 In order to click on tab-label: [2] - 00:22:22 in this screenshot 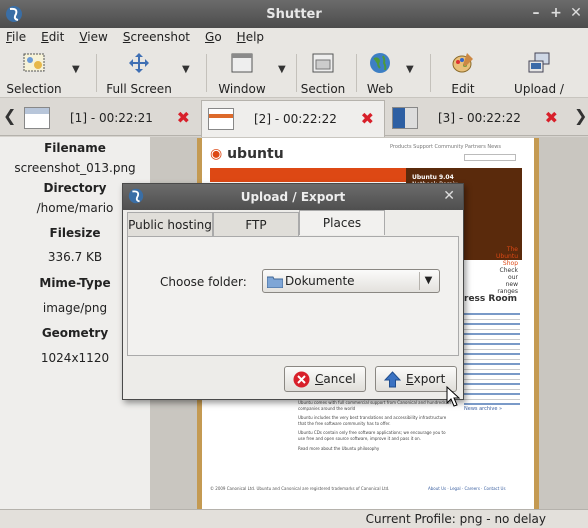, I will do `click(295, 119)`.